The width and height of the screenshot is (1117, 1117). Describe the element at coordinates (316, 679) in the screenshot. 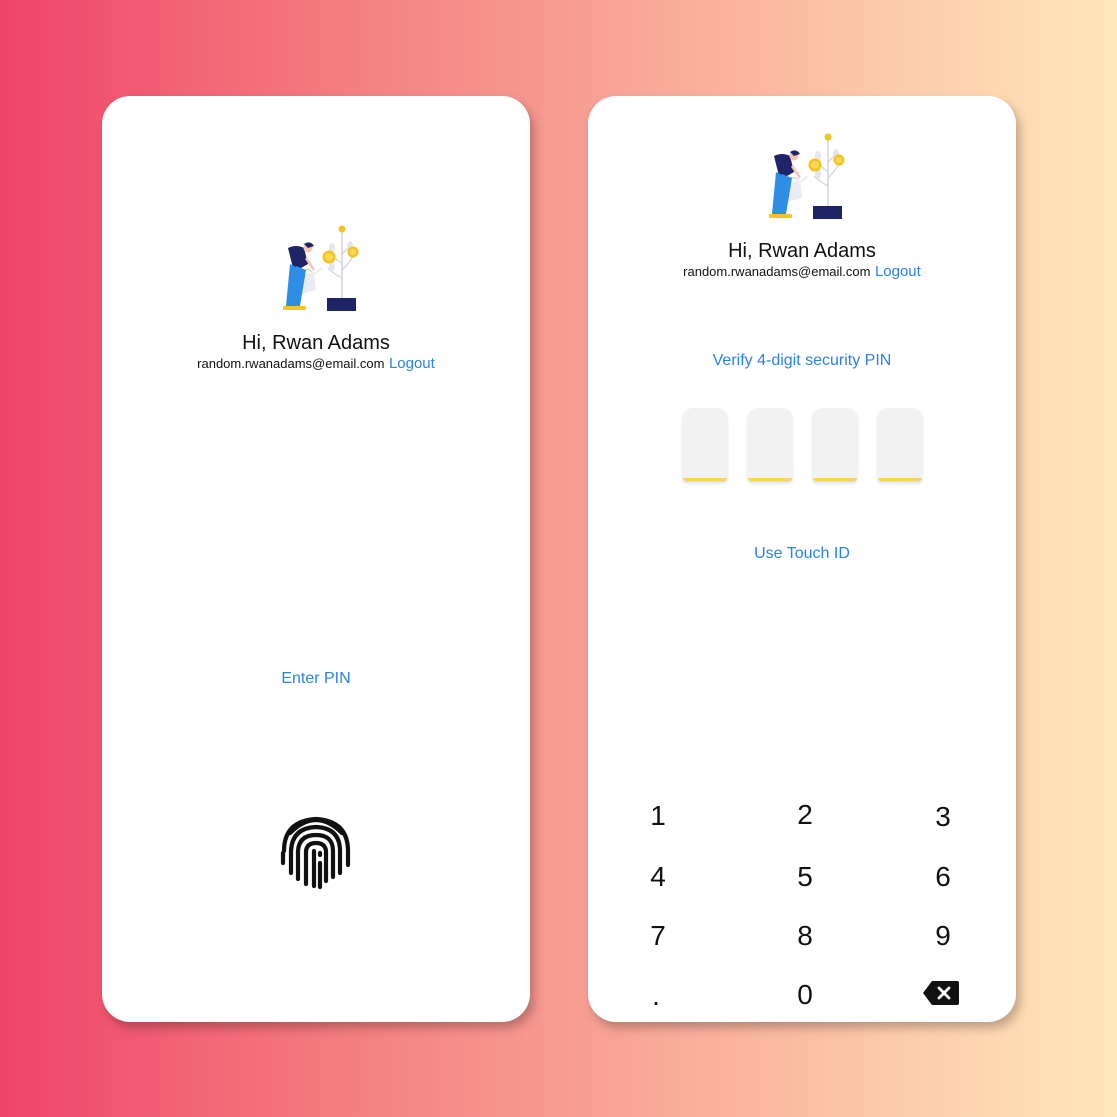

I see `enter-pin-link: Enter PIN` at that location.